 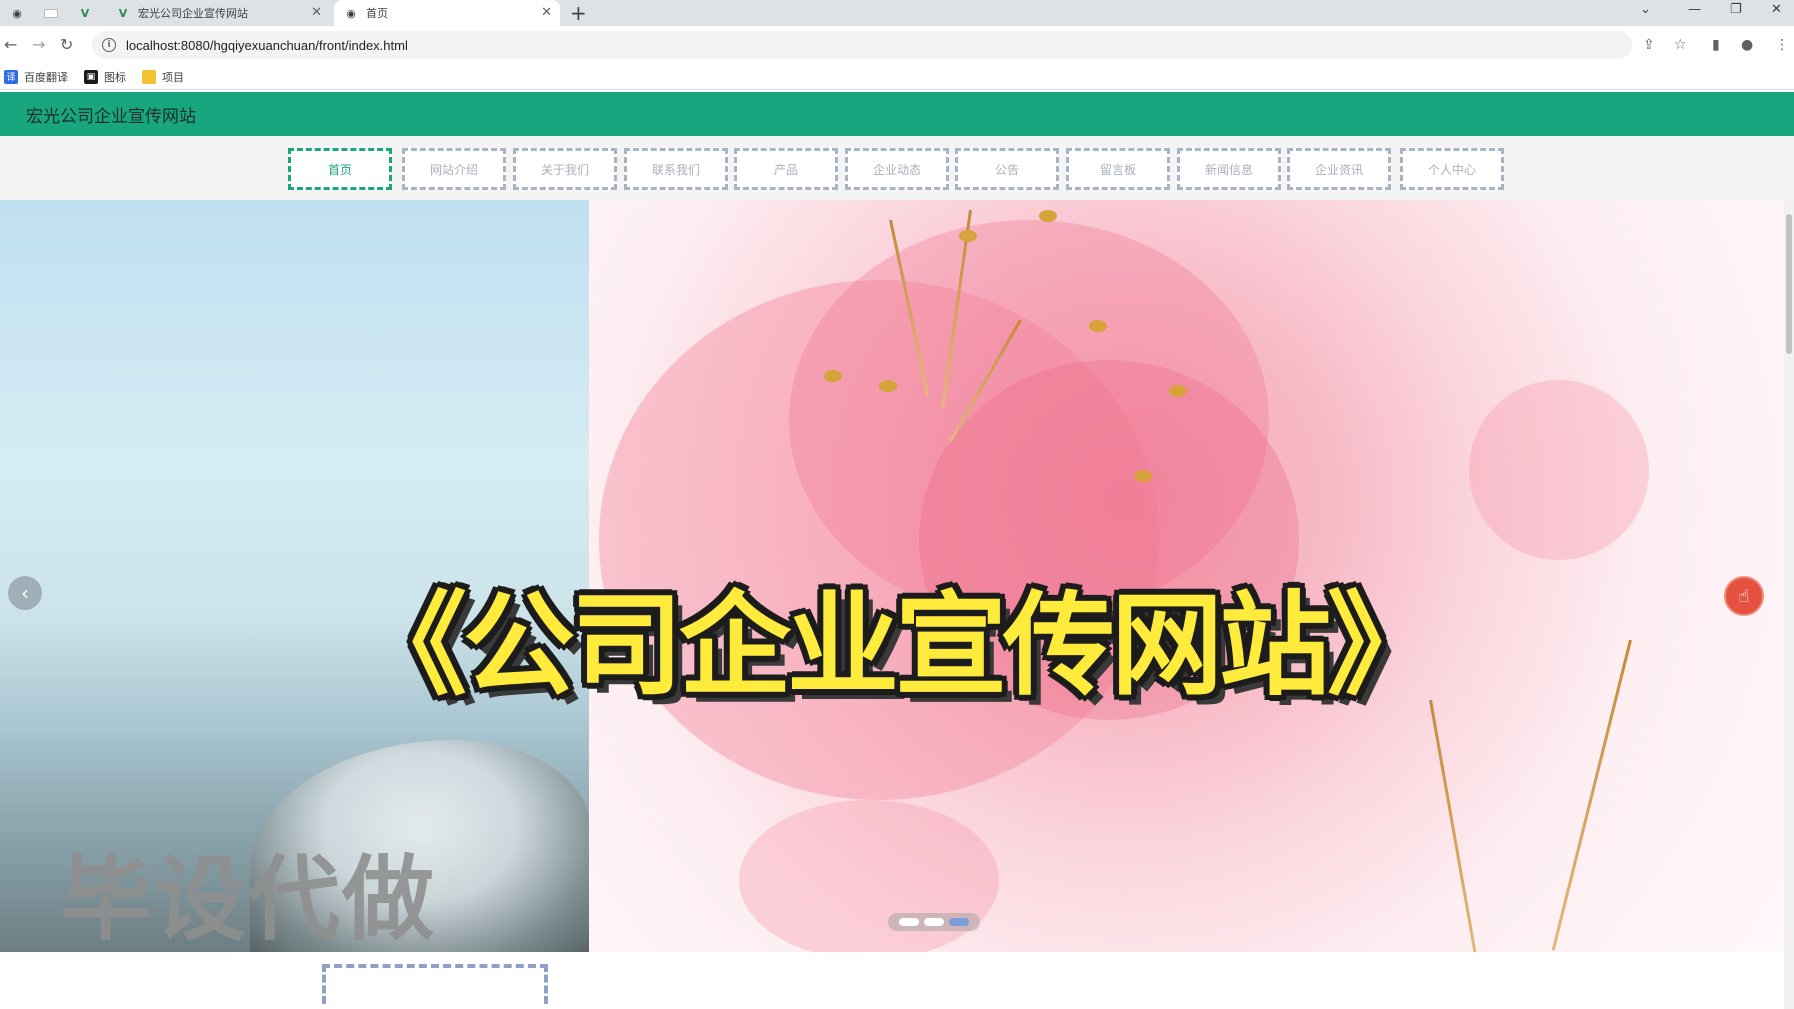 I want to click on profile-icon: ●, so click(x=1747, y=45).